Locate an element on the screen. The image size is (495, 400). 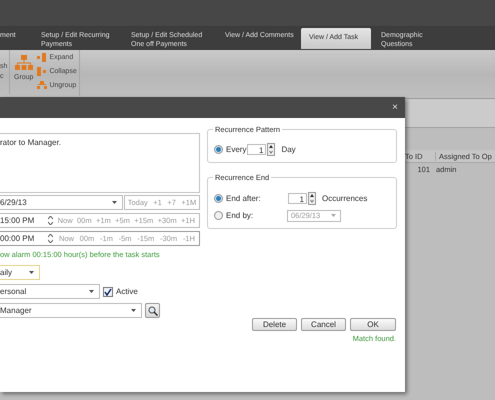
assignee-dropdown: Manager is located at coordinates (71, 310).